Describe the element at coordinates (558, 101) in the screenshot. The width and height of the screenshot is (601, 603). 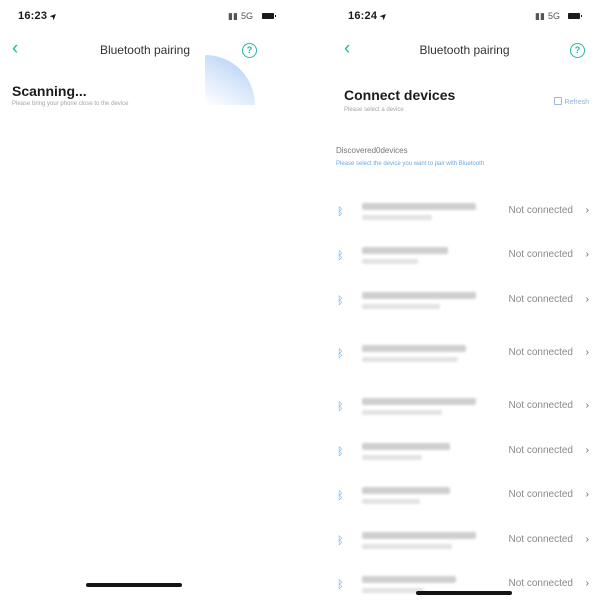
I see `refresh-icon` at that location.